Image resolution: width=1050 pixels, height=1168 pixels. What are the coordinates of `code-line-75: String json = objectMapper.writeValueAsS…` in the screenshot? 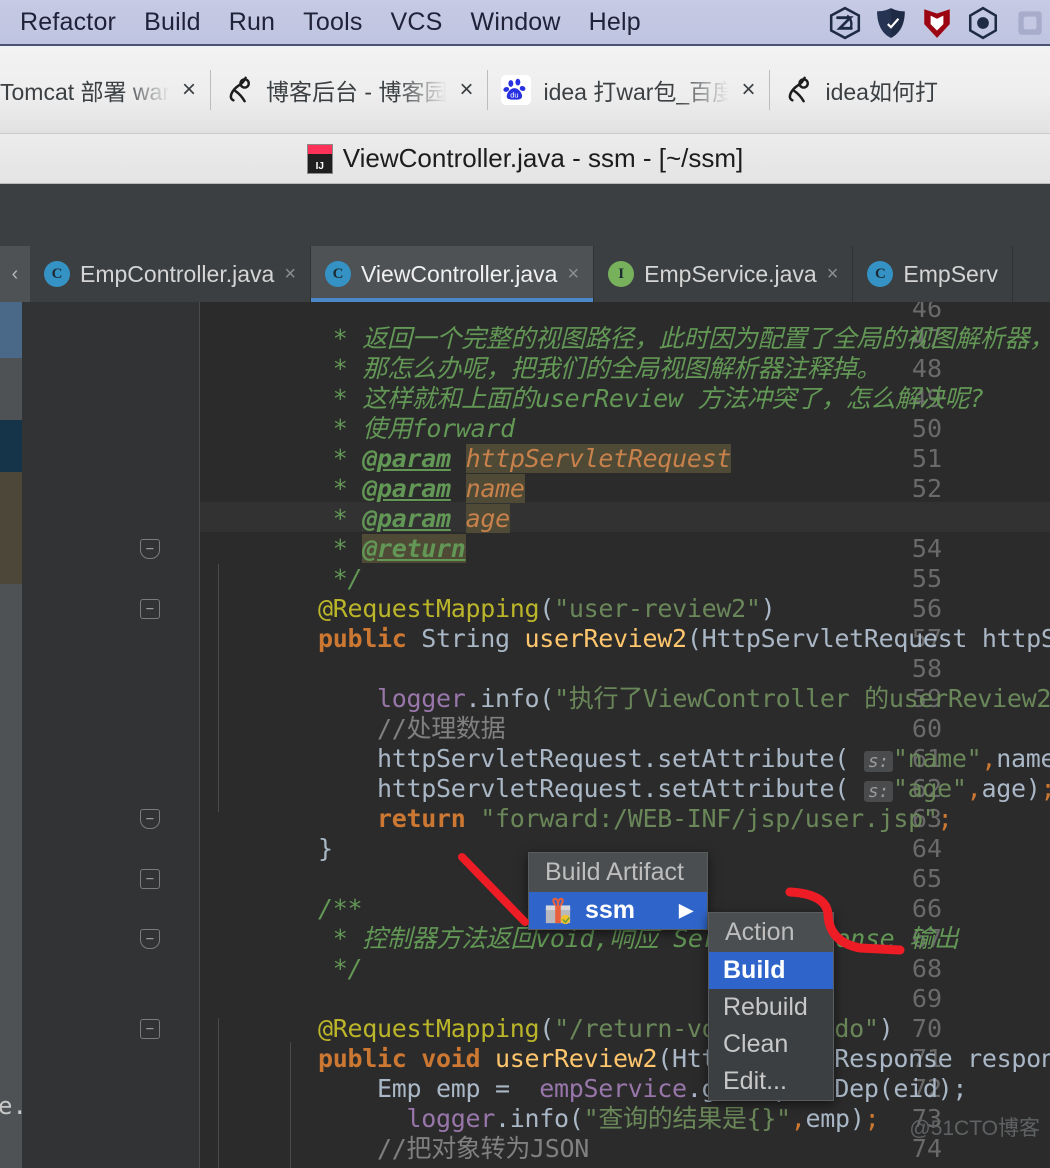 It's located at (625, 1166).